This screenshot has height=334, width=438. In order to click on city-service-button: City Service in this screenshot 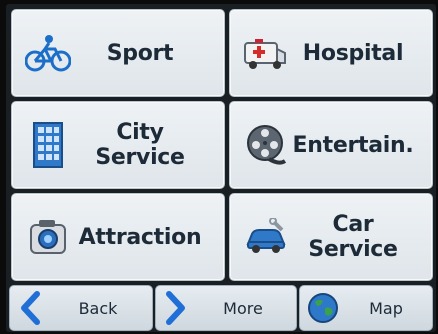, I will do `click(118, 145)`.